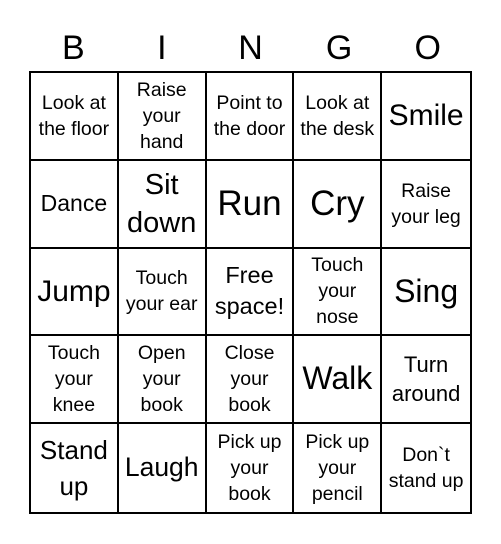  Describe the element at coordinates (162, 48) in the screenshot. I see `header-letter-i: I` at that location.